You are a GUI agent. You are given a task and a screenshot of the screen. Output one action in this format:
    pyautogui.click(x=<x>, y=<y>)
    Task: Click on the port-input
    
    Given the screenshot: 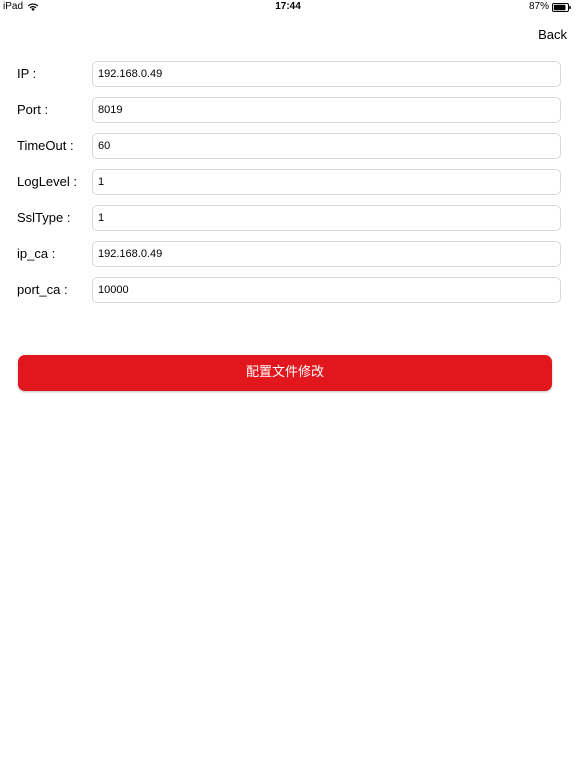 What is the action you would take?
    pyautogui.click(x=326, y=110)
    